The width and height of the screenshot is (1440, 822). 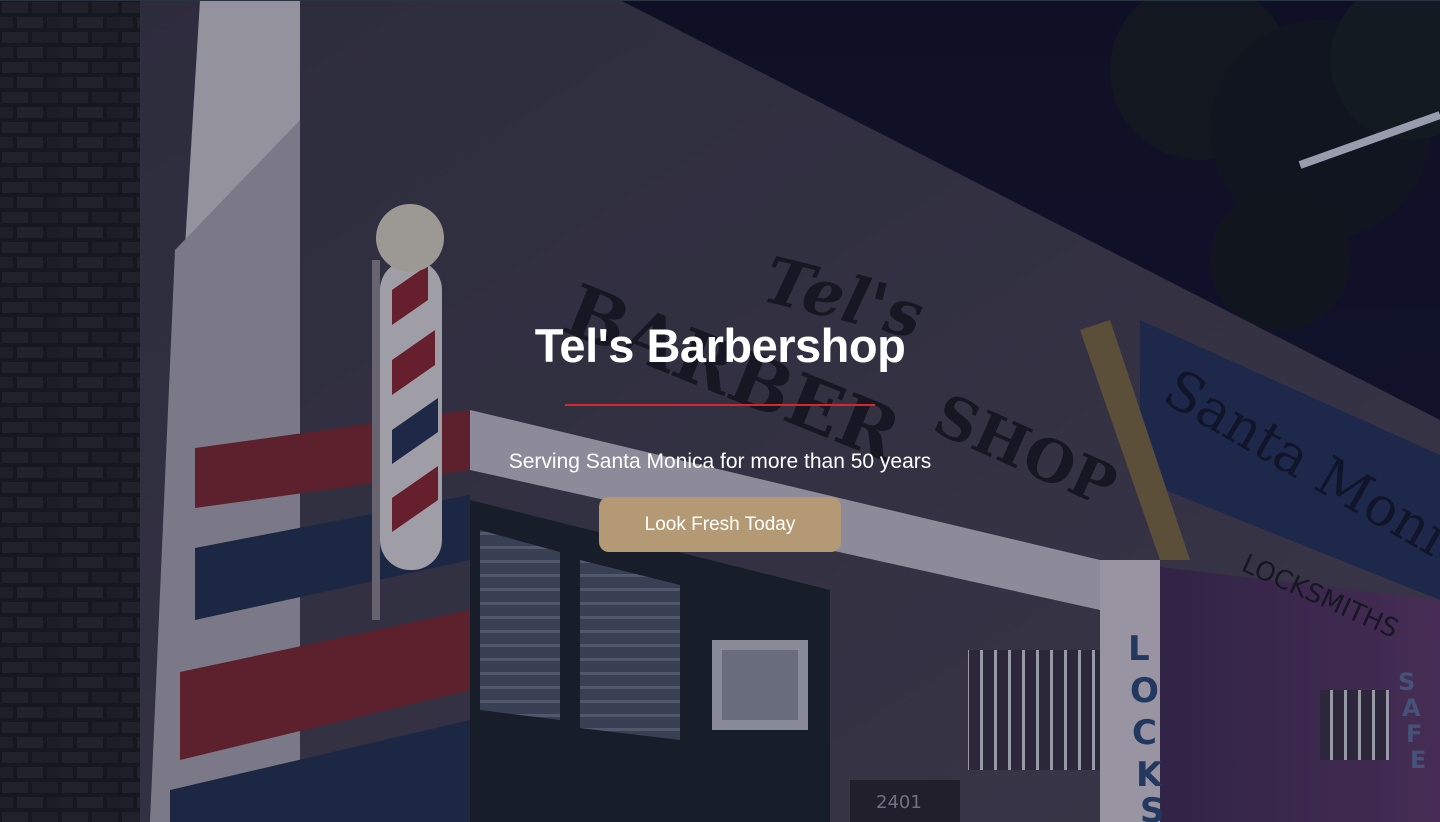 What do you see at coordinates (720, 405) in the screenshot?
I see `title-underline` at bounding box center [720, 405].